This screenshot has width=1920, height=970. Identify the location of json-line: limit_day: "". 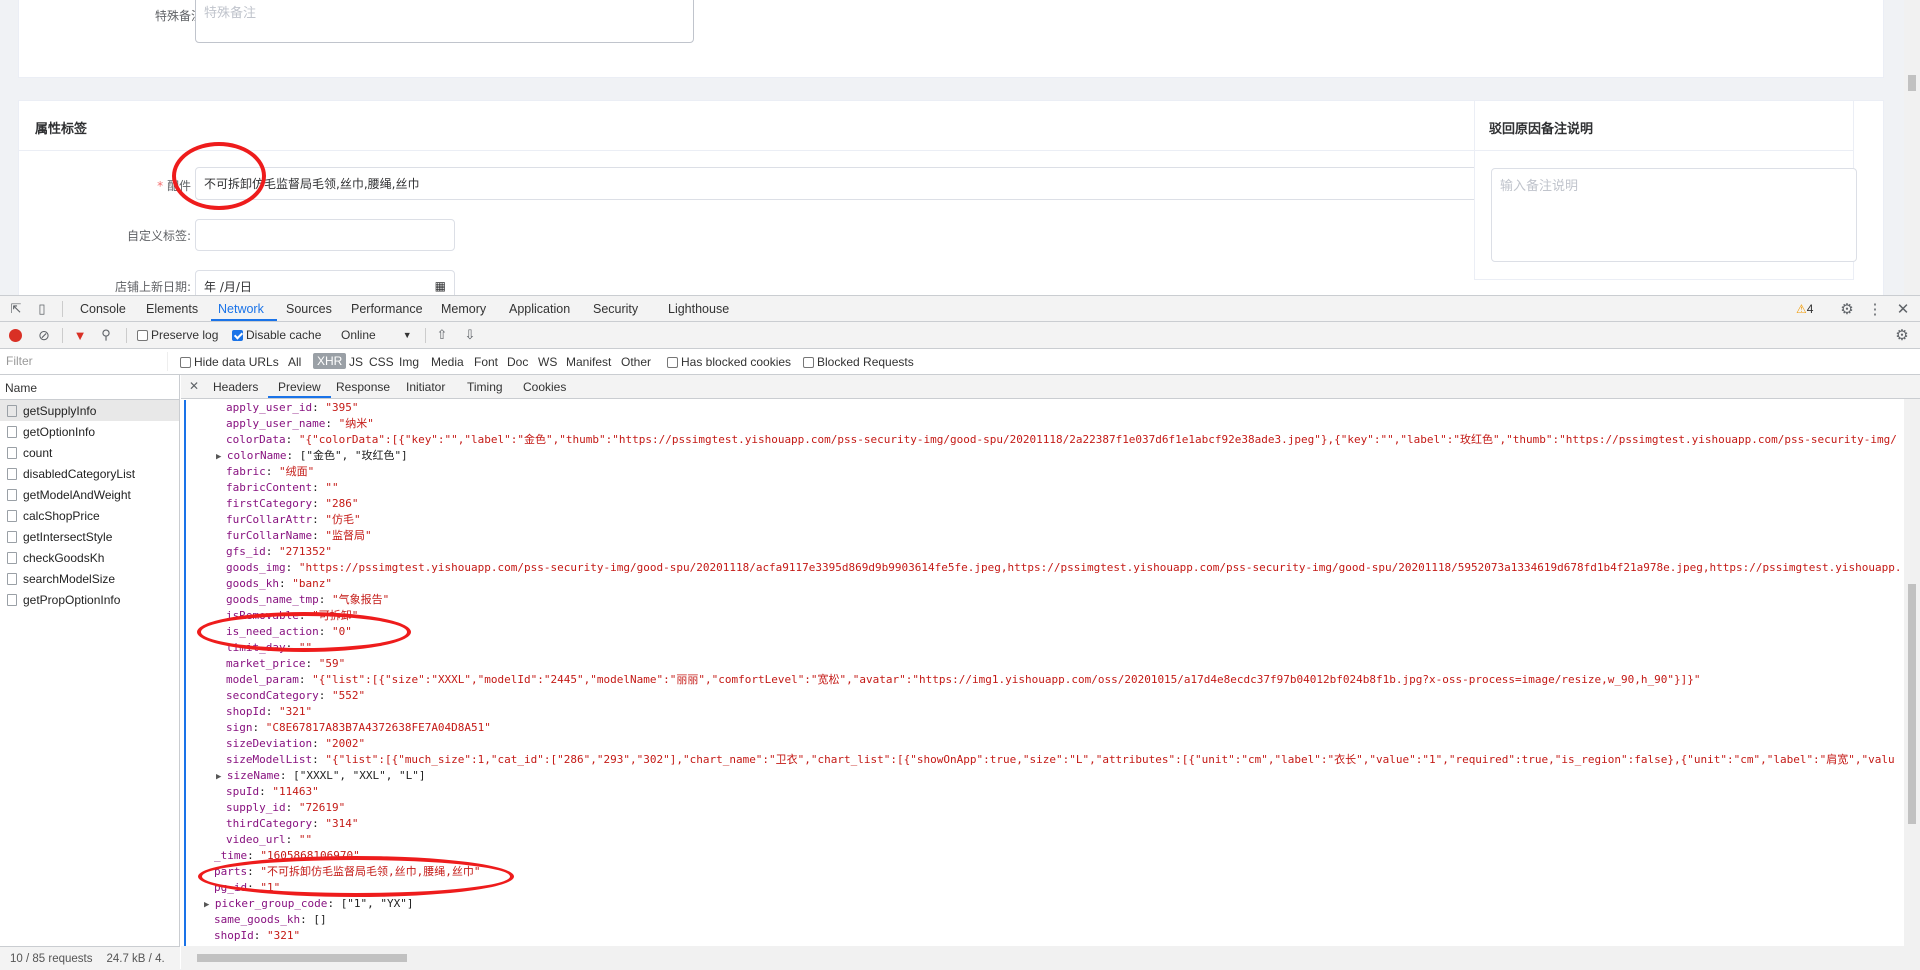
(1043, 648).